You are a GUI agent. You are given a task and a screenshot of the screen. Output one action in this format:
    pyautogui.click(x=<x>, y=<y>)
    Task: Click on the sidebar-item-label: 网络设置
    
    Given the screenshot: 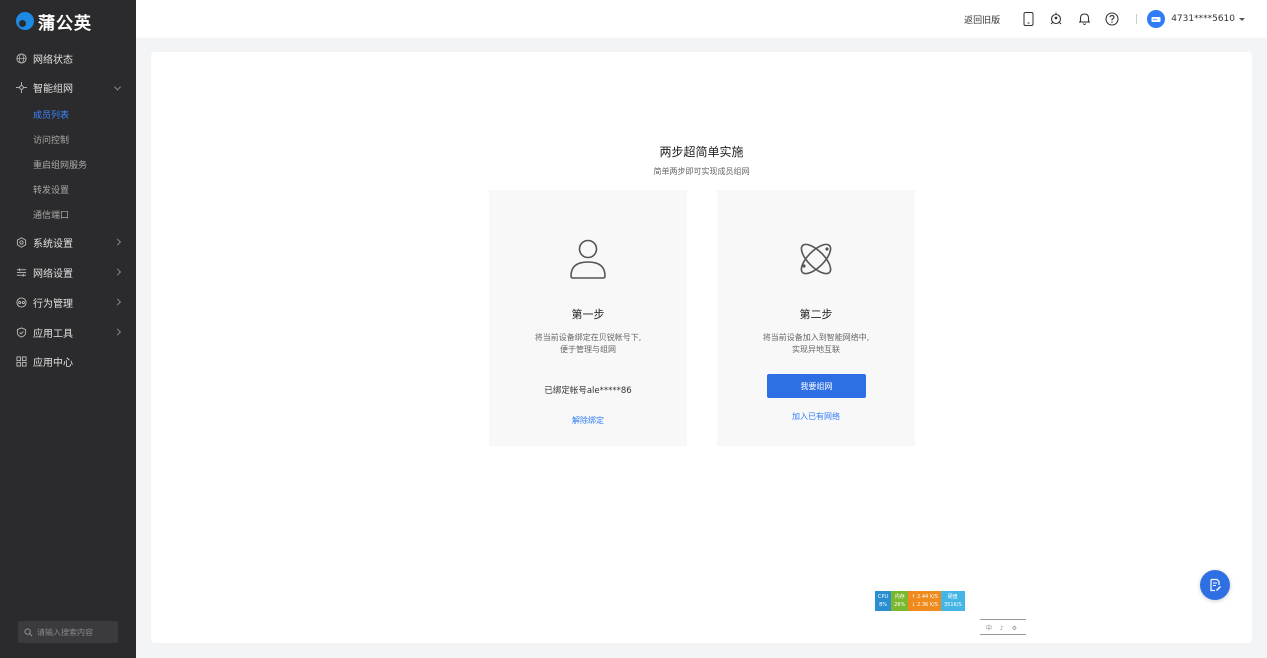 What is the action you would take?
    pyautogui.click(x=53, y=274)
    